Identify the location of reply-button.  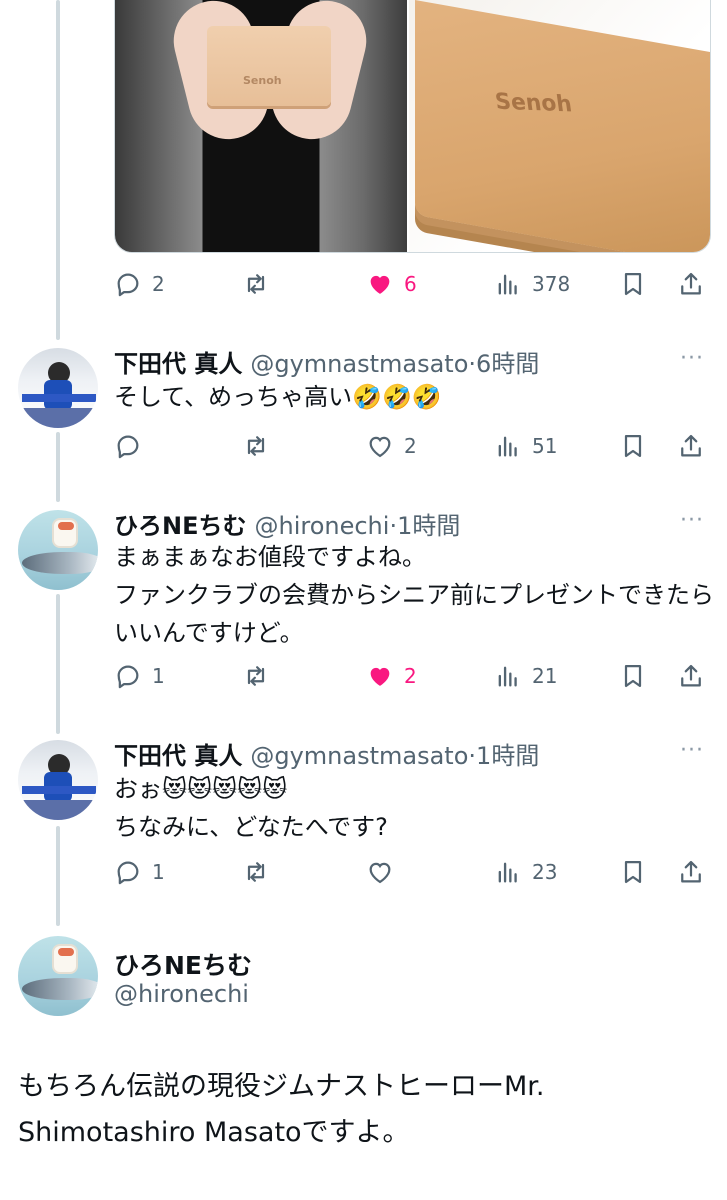
(133, 446).